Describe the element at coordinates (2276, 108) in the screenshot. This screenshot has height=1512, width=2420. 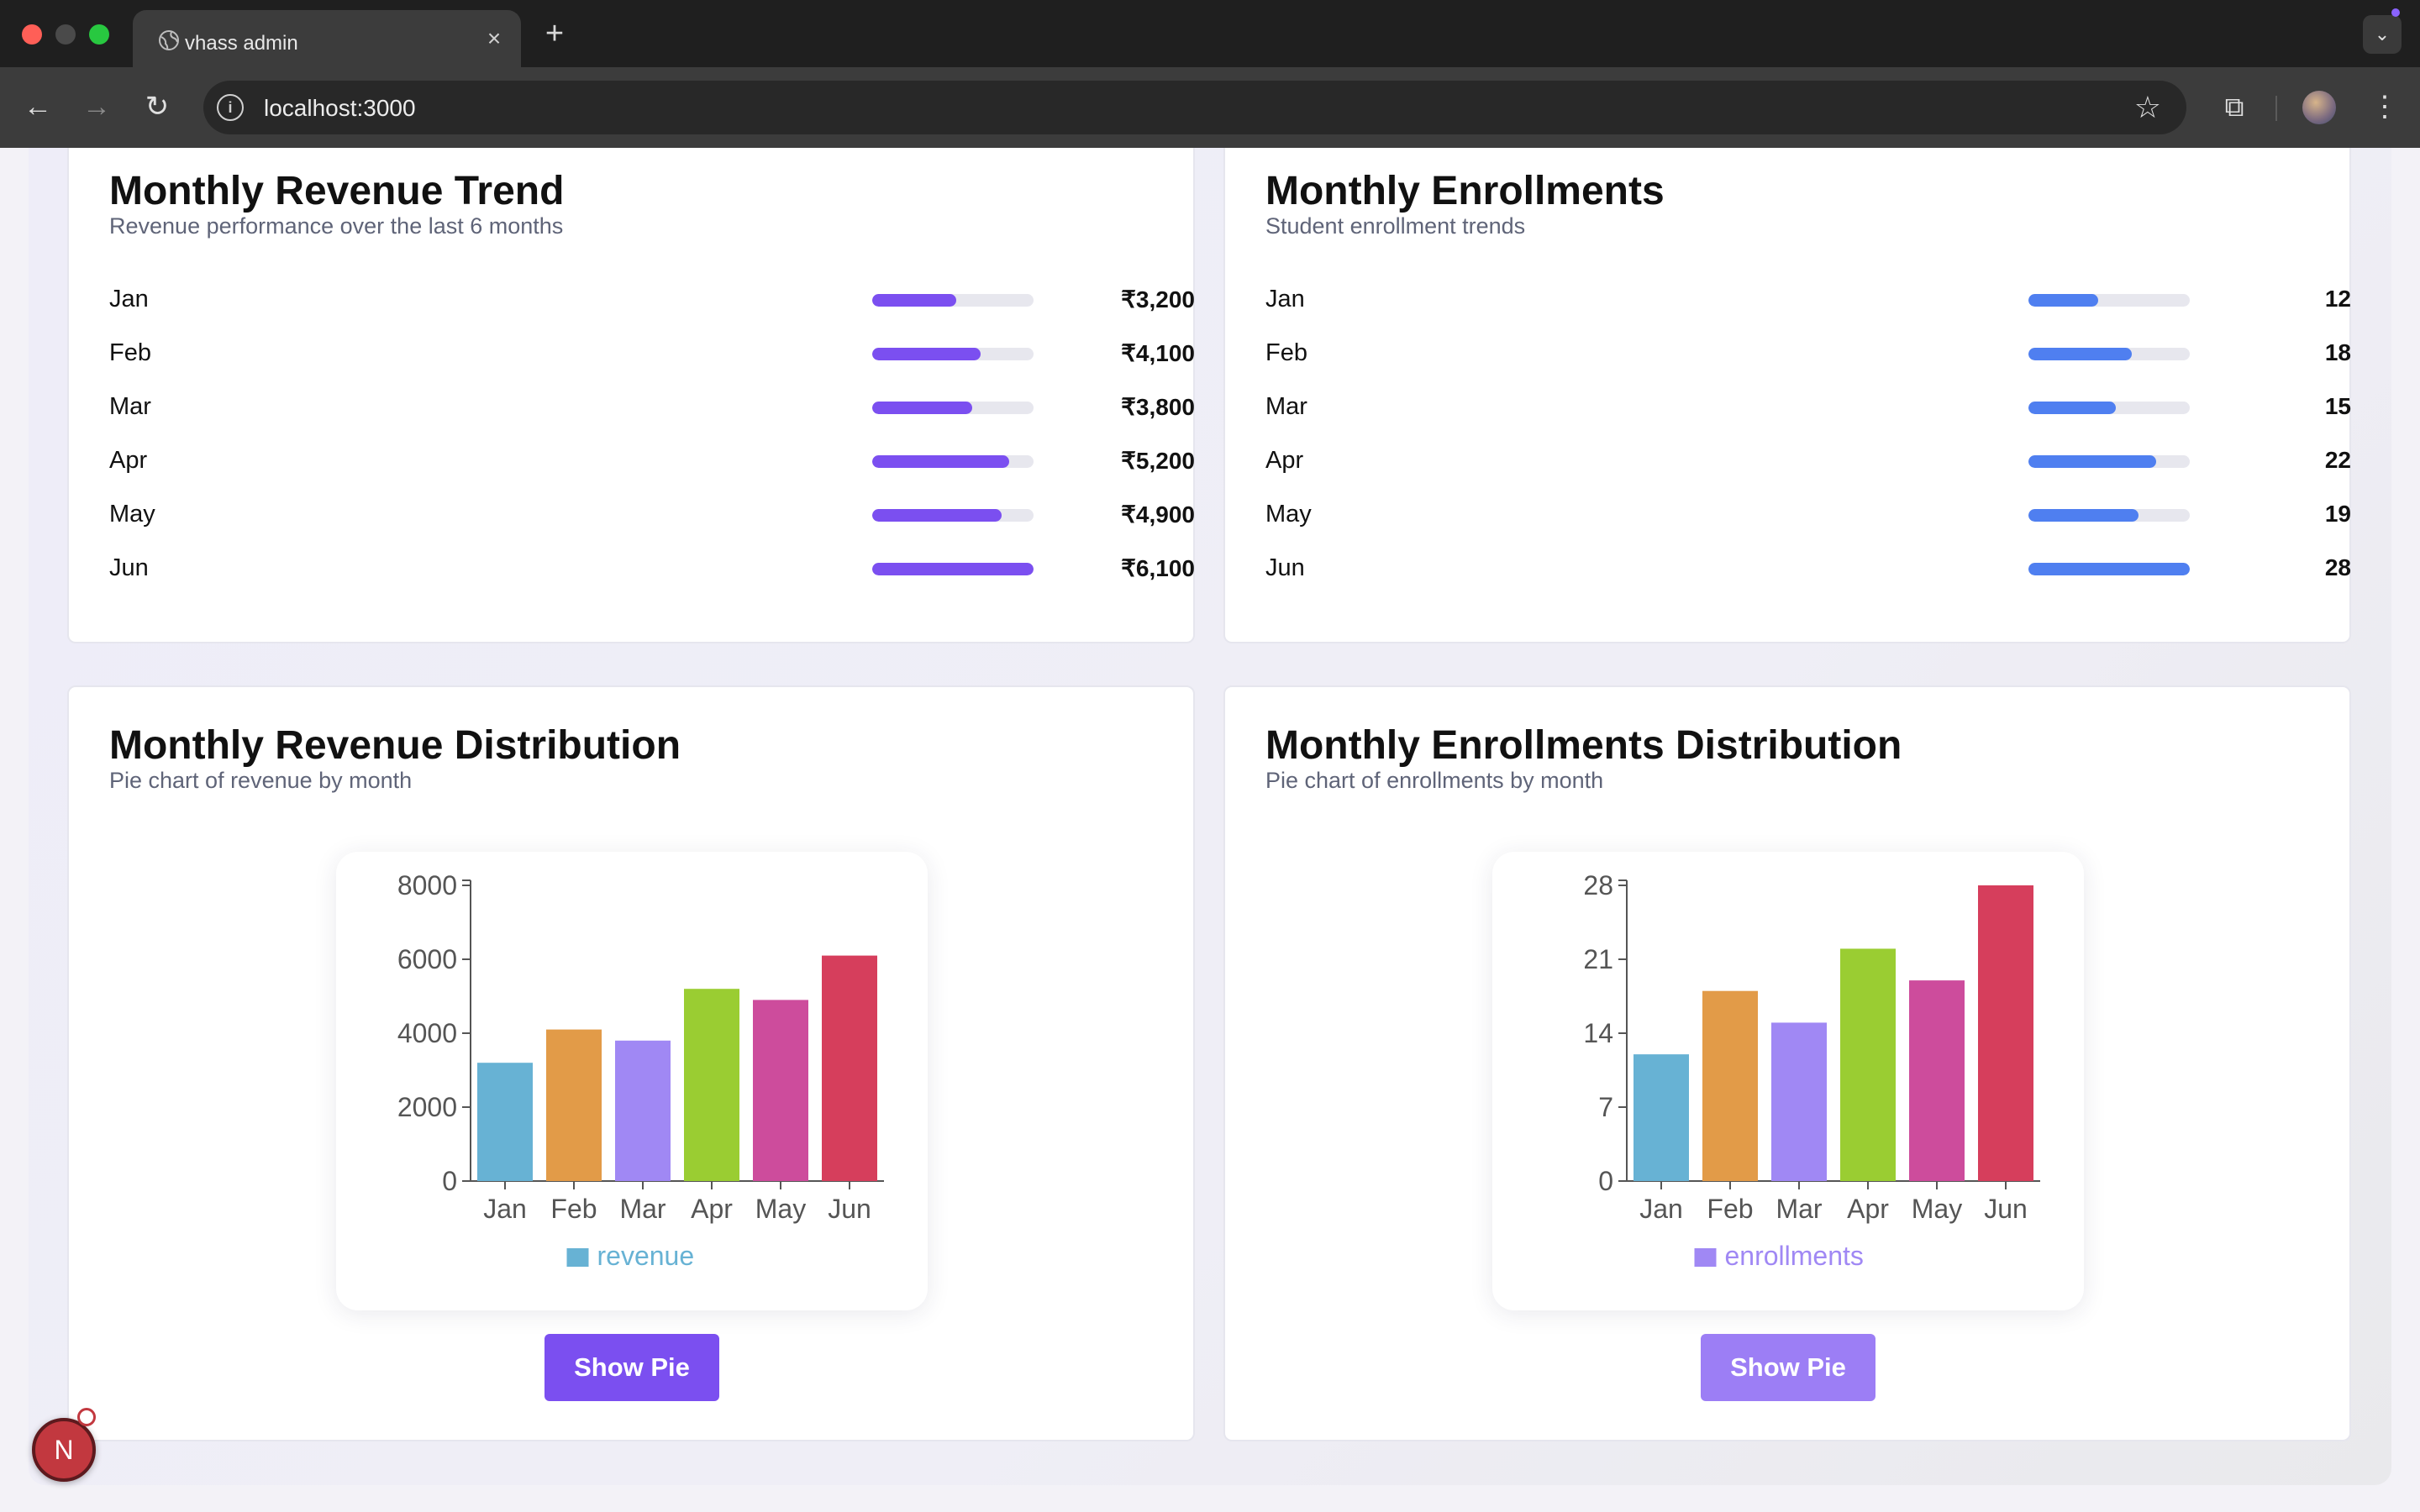
I see `toolbar-divider` at that location.